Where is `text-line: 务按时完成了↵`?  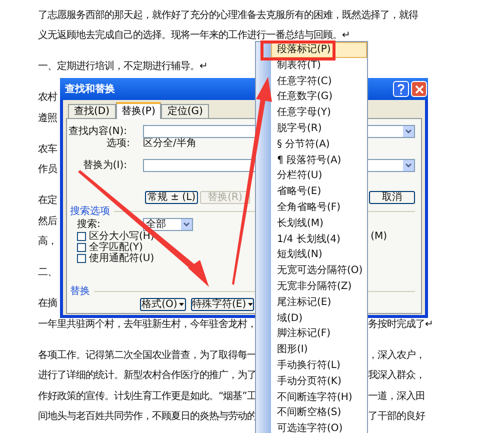
text-line: 务按时完成了↵ is located at coordinates (400, 325).